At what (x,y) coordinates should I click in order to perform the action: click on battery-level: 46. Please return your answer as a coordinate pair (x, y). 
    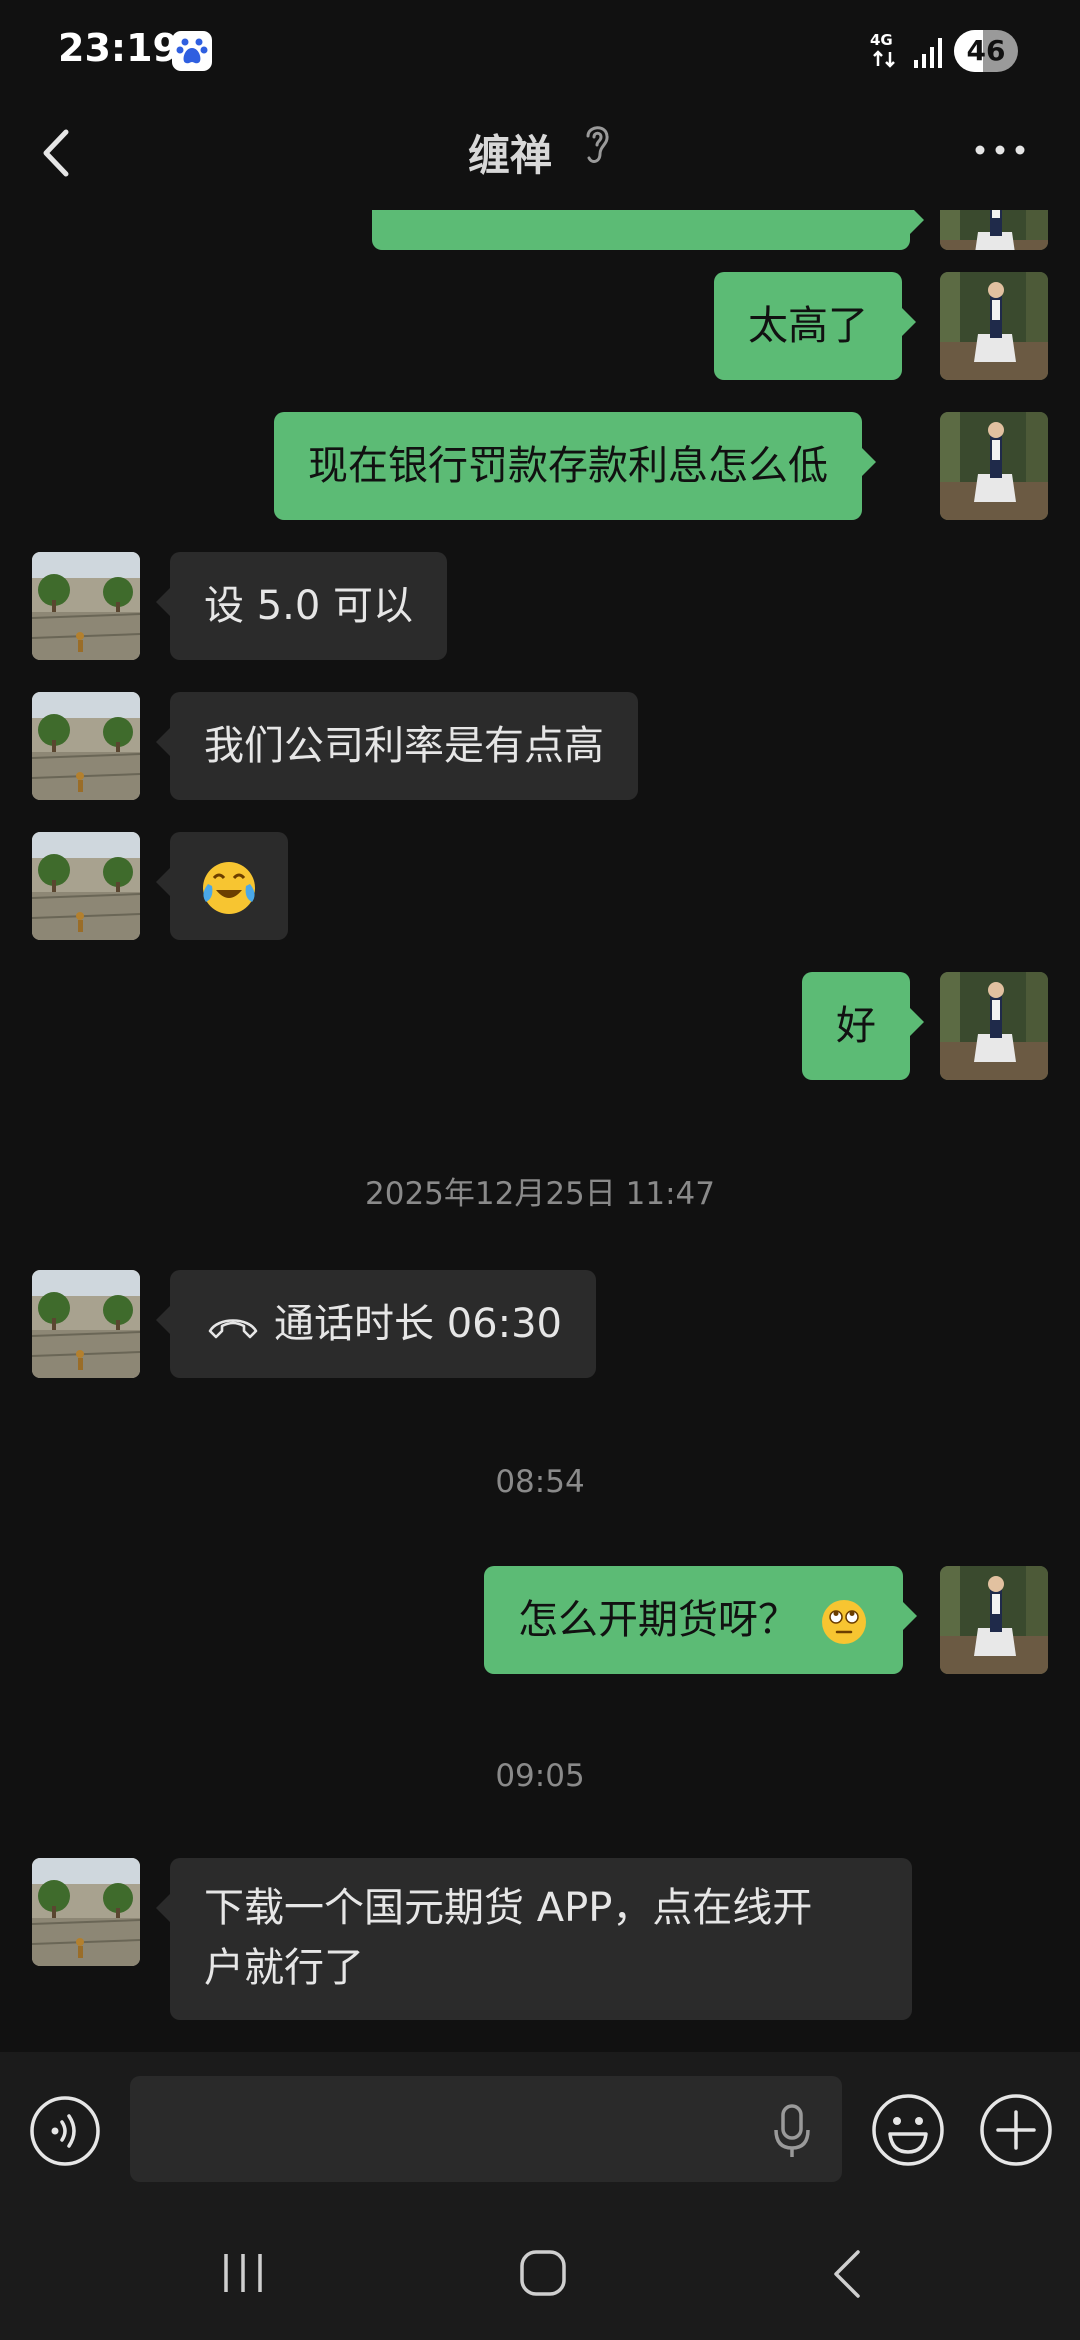
    Looking at the image, I should click on (986, 50).